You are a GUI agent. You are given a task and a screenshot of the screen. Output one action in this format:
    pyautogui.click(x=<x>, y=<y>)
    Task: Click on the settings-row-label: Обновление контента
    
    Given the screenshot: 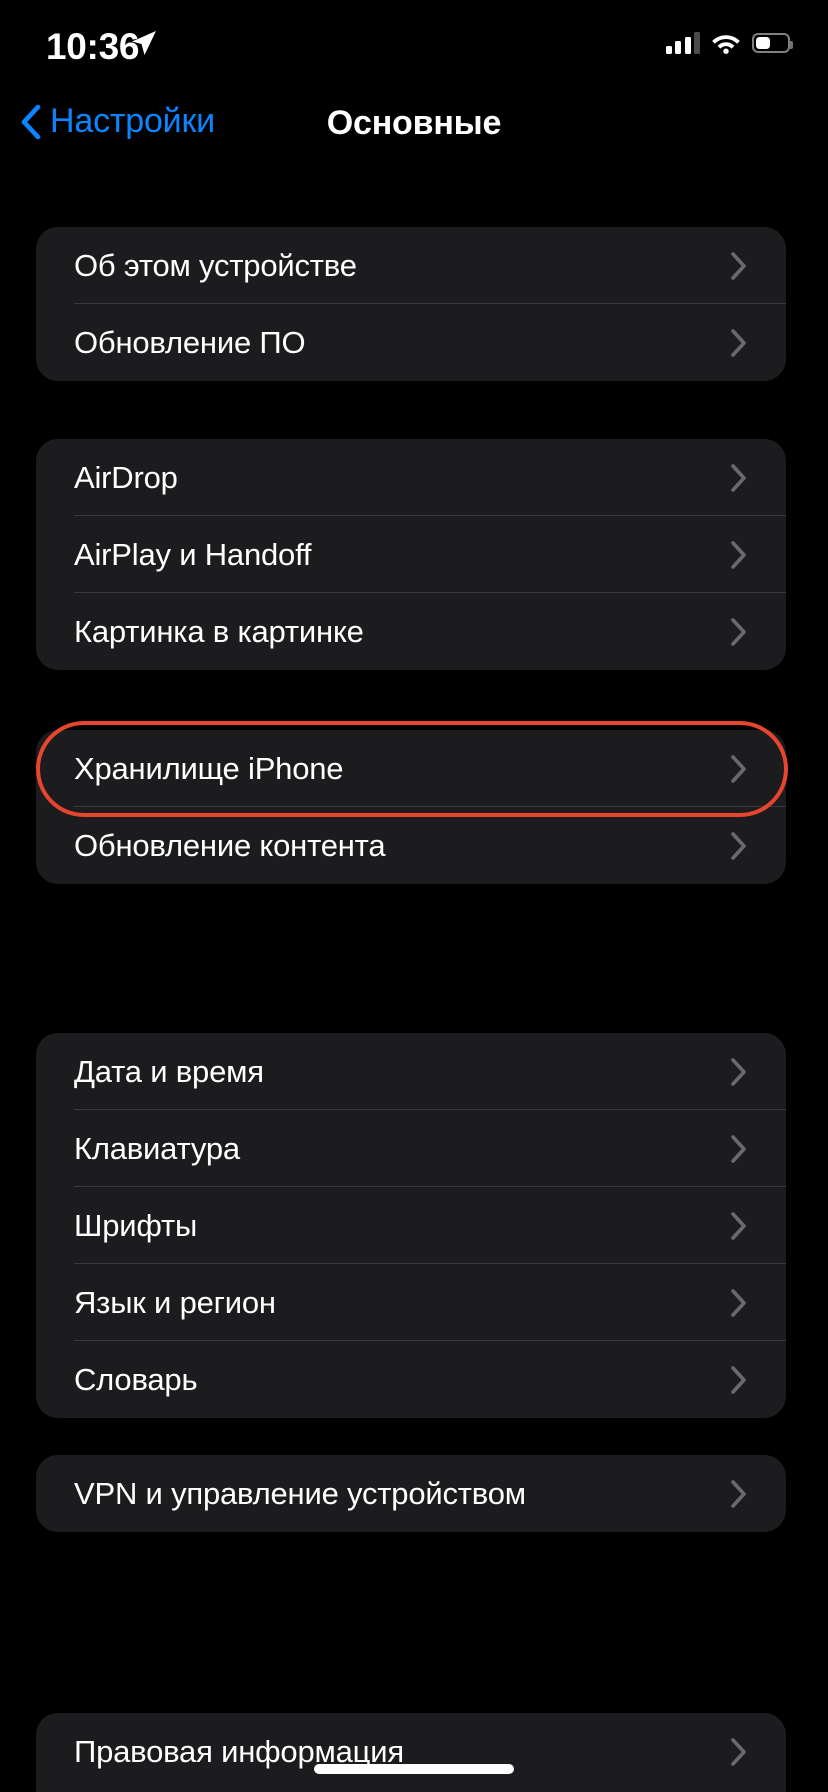 What is the action you would take?
    pyautogui.click(x=230, y=845)
    